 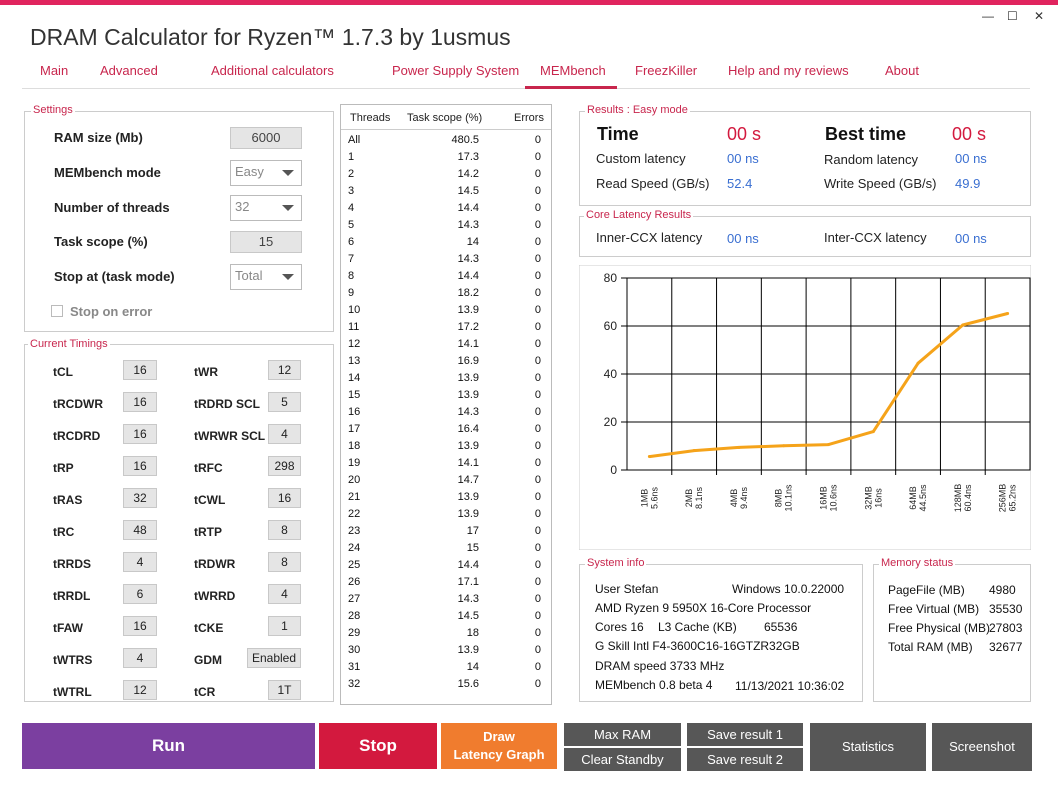 What do you see at coordinates (242, 206) in the screenshot?
I see `threads-value: 32` at bounding box center [242, 206].